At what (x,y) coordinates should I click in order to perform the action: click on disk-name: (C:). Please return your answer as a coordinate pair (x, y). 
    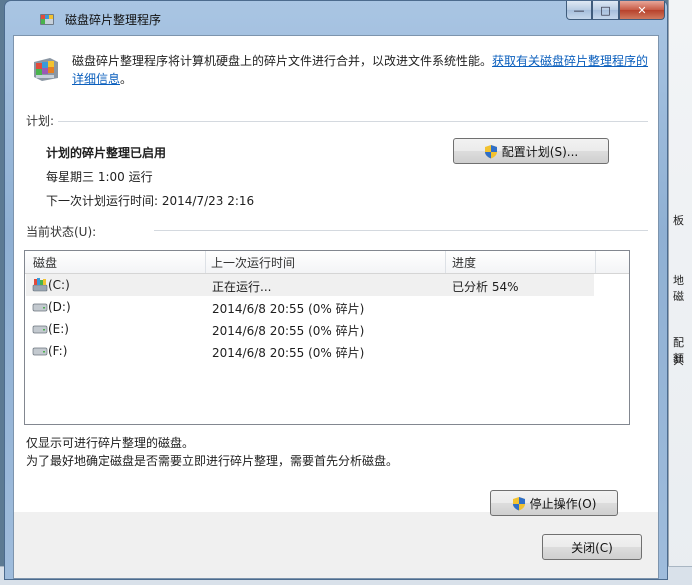
    Looking at the image, I should click on (59, 285).